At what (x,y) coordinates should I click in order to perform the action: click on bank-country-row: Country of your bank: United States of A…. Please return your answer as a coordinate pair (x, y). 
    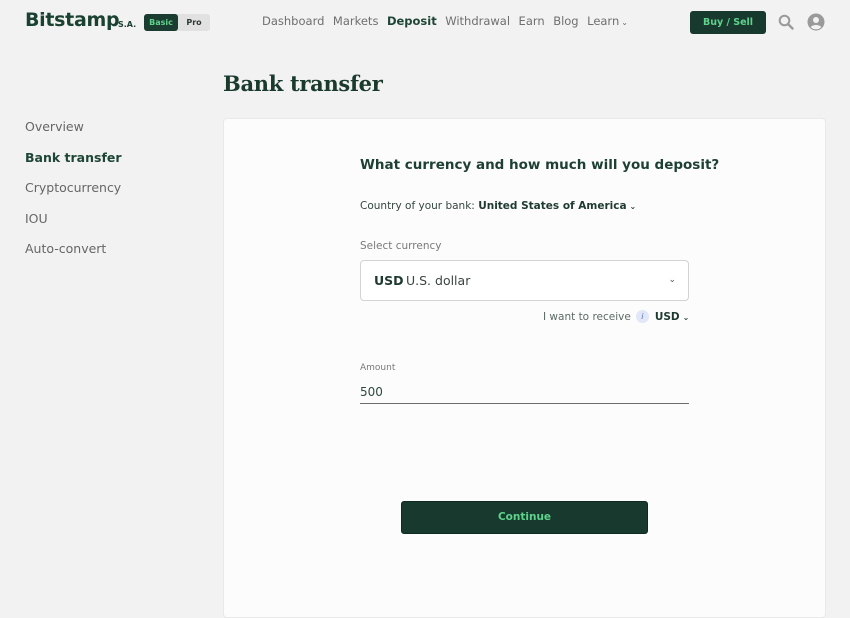
    Looking at the image, I should click on (498, 206).